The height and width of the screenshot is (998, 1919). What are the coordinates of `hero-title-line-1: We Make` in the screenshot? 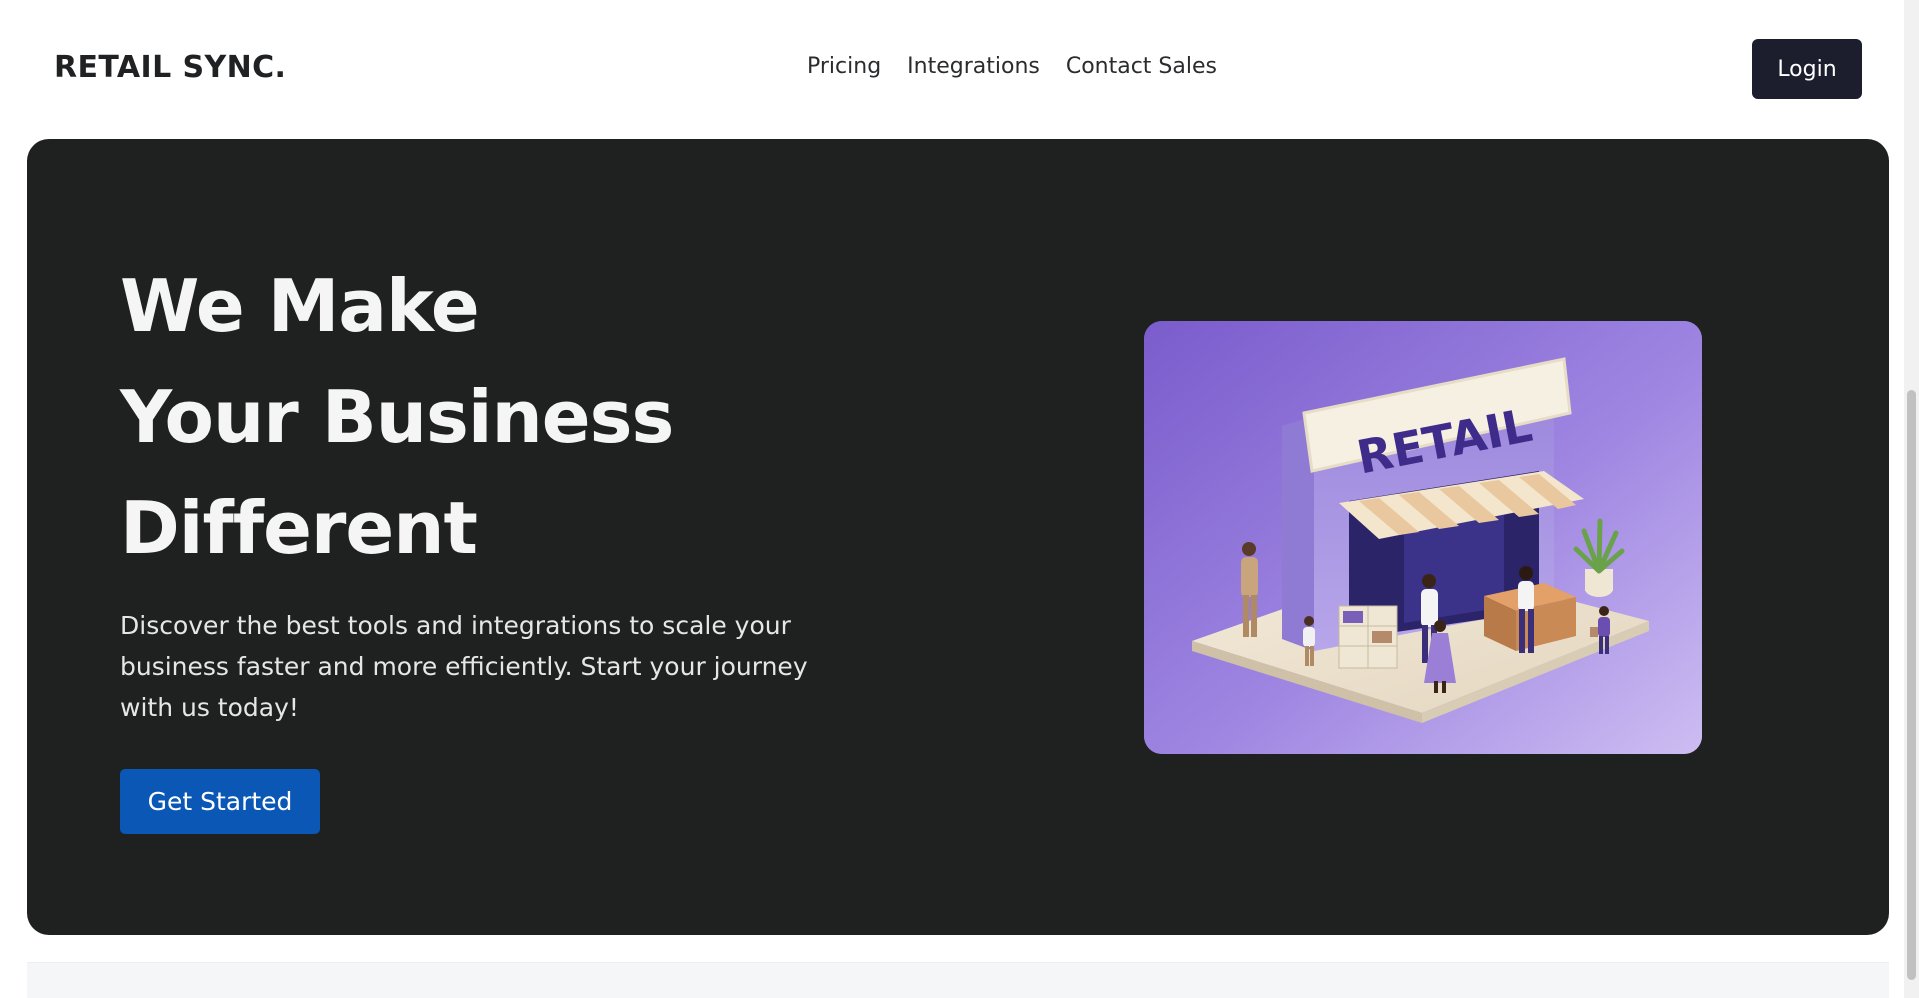 It's located at (300, 306).